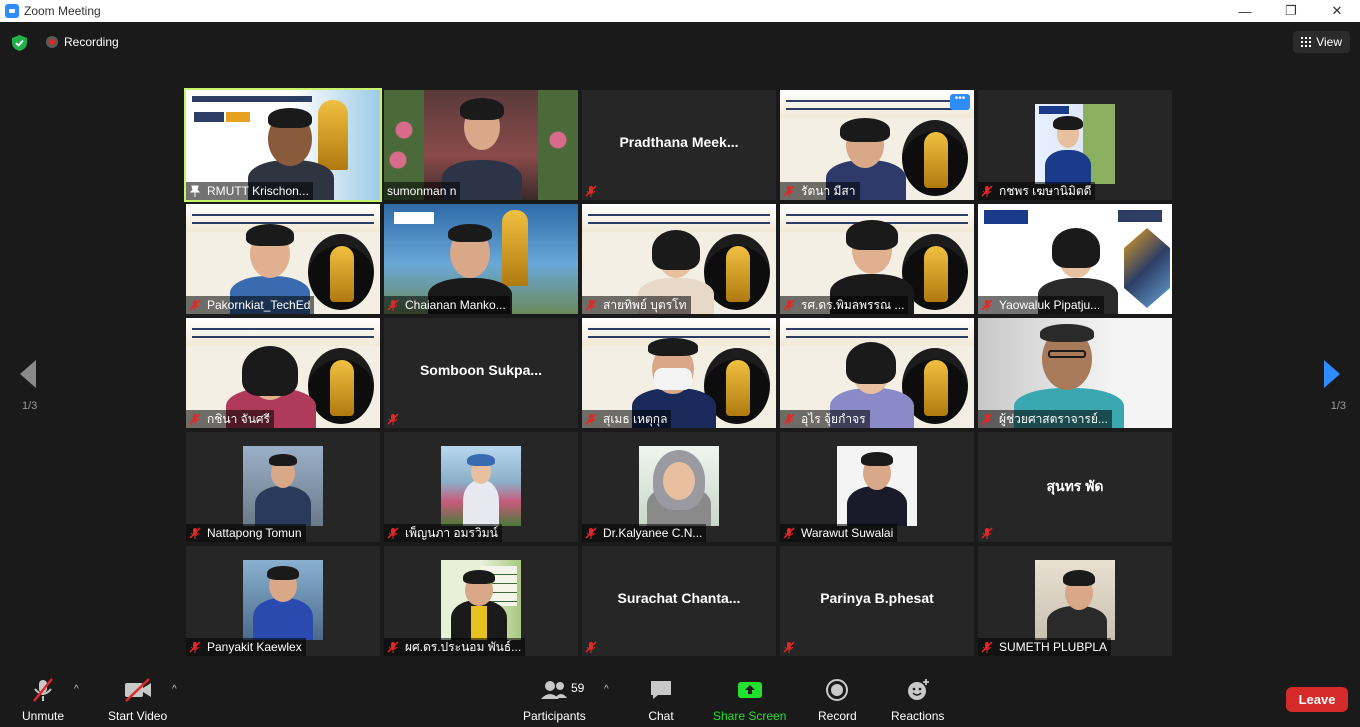 Image resolution: width=1360 pixels, height=727 pixels. I want to click on participant-display-name: สุนทร พัด, so click(1075, 486).